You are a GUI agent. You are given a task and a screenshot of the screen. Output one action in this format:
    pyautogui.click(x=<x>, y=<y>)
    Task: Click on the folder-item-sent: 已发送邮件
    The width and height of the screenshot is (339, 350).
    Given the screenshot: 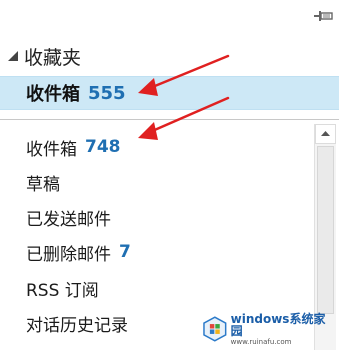 What is the action you would take?
    pyautogui.click(x=68, y=217)
    